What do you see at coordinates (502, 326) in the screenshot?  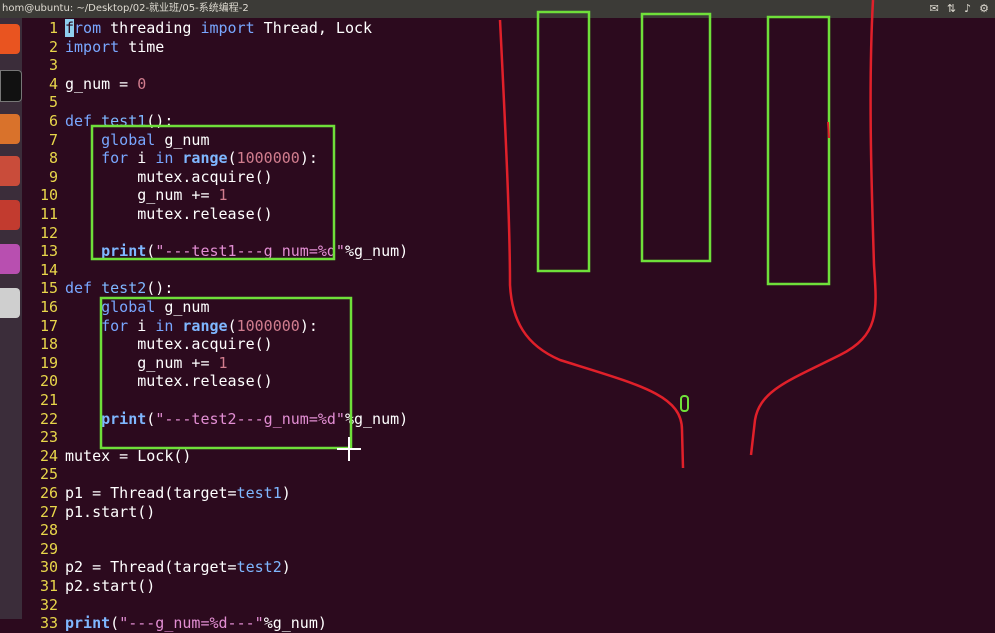 I see `code-line: 17 for i in range(1000000):` at bounding box center [502, 326].